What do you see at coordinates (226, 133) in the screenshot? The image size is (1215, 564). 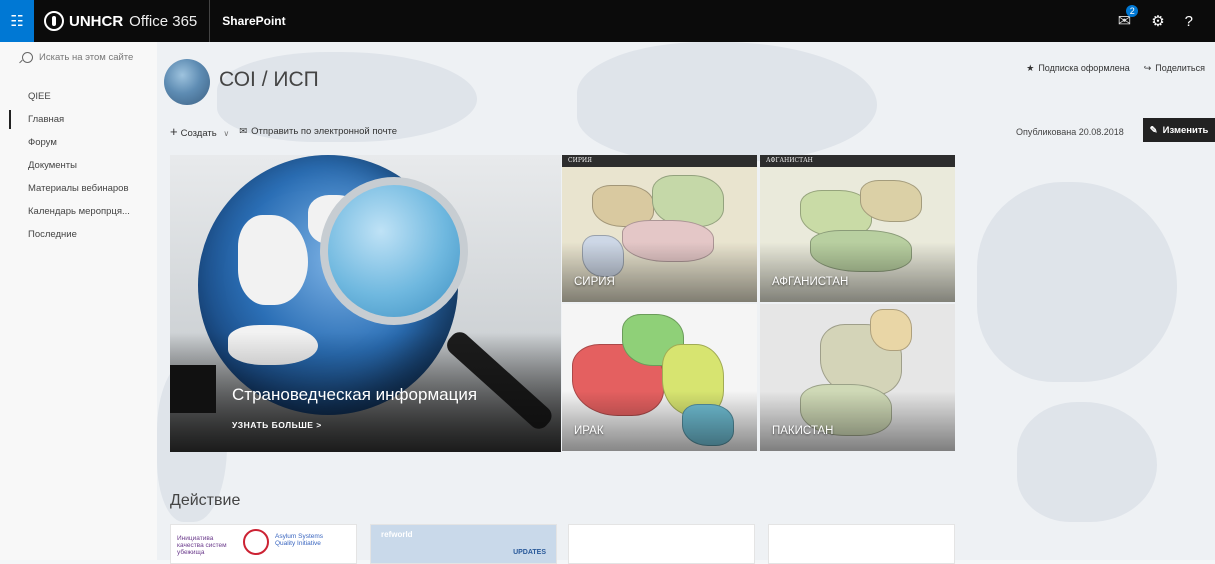 I see `chevron-down-icon: ∨` at bounding box center [226, 133].